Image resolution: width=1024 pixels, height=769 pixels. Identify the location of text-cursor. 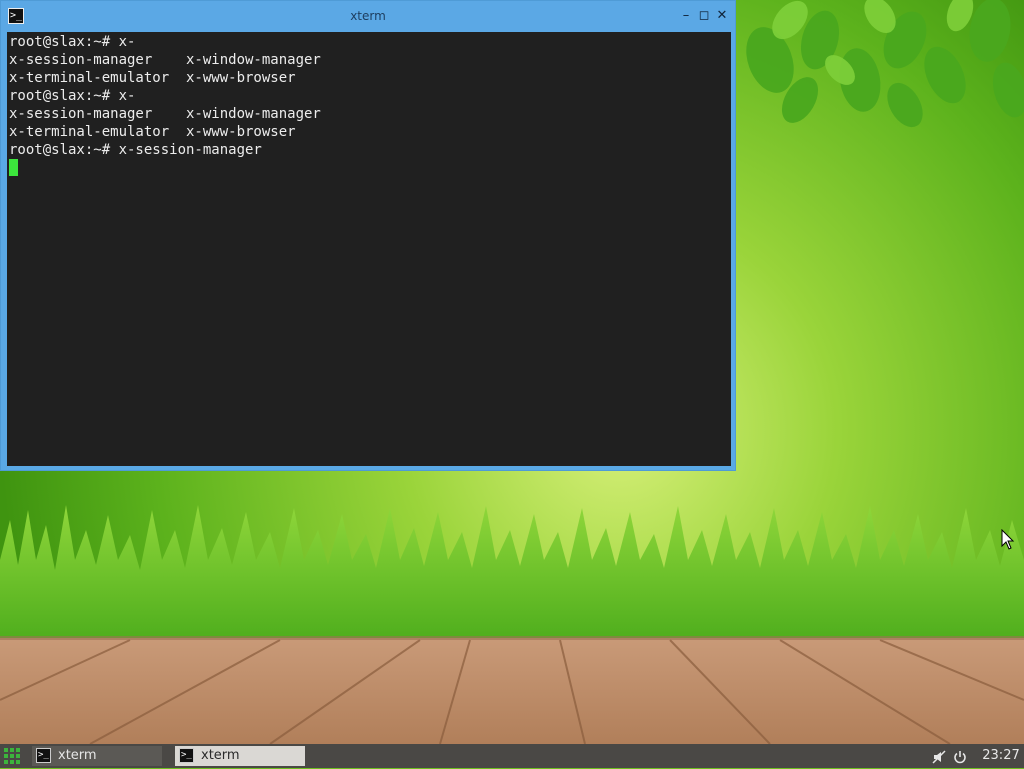
(13, 167).